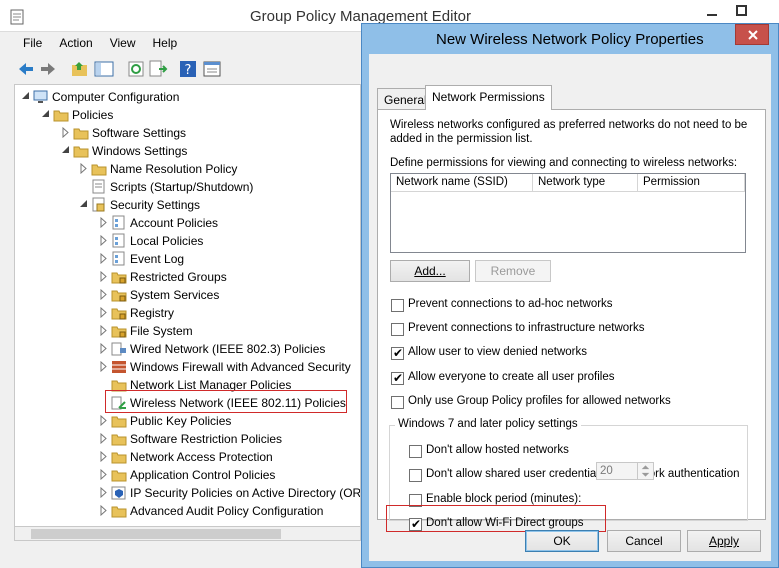  Describe the element at coordinates (219, 169) in the screenshot. I see `tree-item-name-resolution-policy: Name Resolution Policy` at that location.